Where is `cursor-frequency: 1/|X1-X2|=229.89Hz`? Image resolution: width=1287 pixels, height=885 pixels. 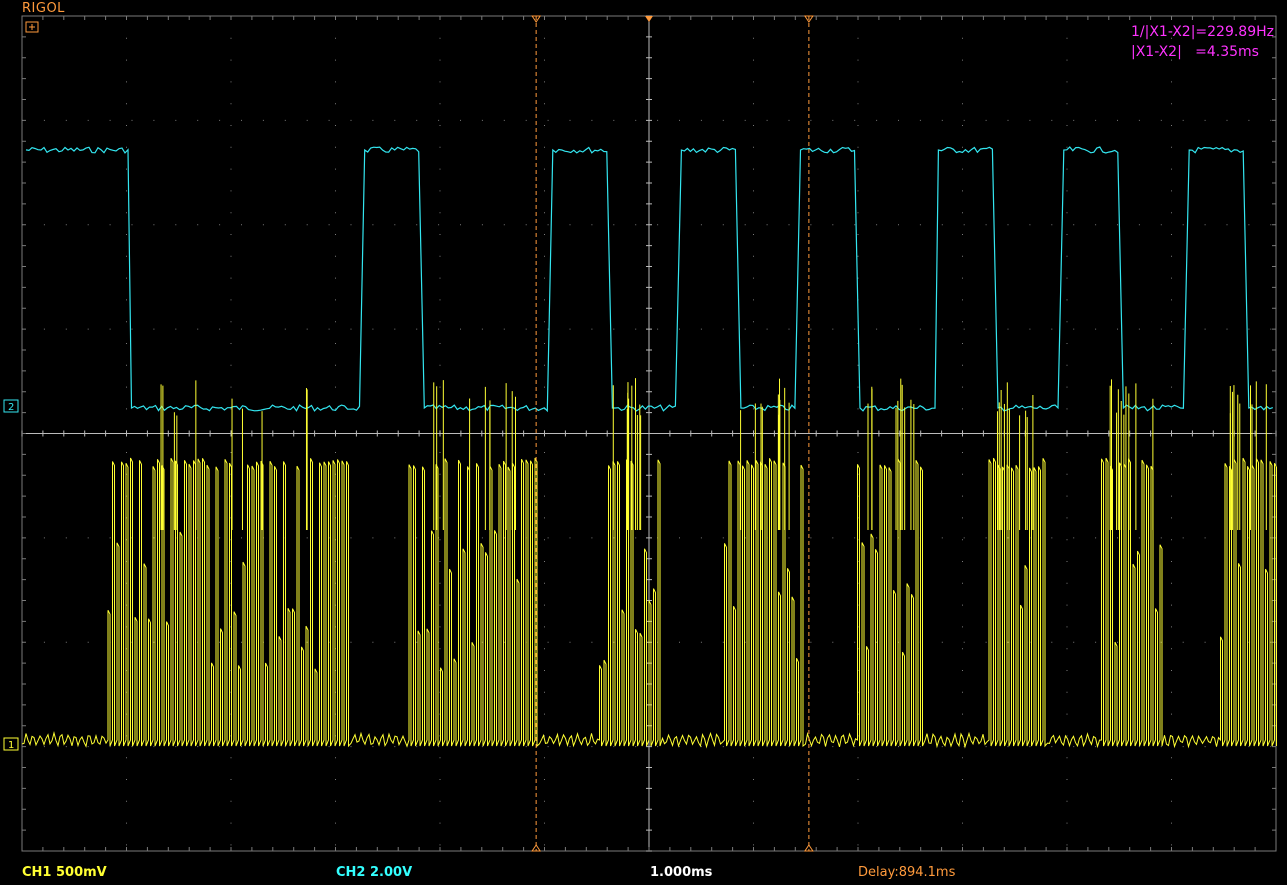 cursor-frequency: 1/|X1-X2|=229.89Hz is located at coordinates (1203, 32).